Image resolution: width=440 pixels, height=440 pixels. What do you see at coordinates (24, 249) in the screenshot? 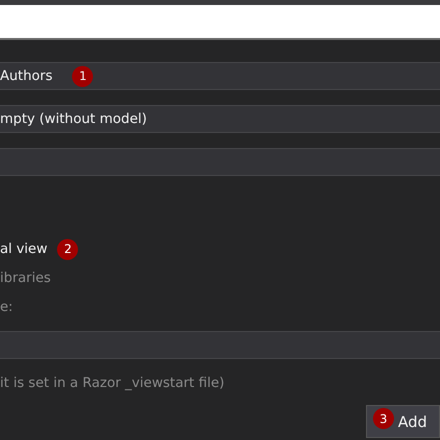
I see `option-label: al view` at bounding box center [24, 249].